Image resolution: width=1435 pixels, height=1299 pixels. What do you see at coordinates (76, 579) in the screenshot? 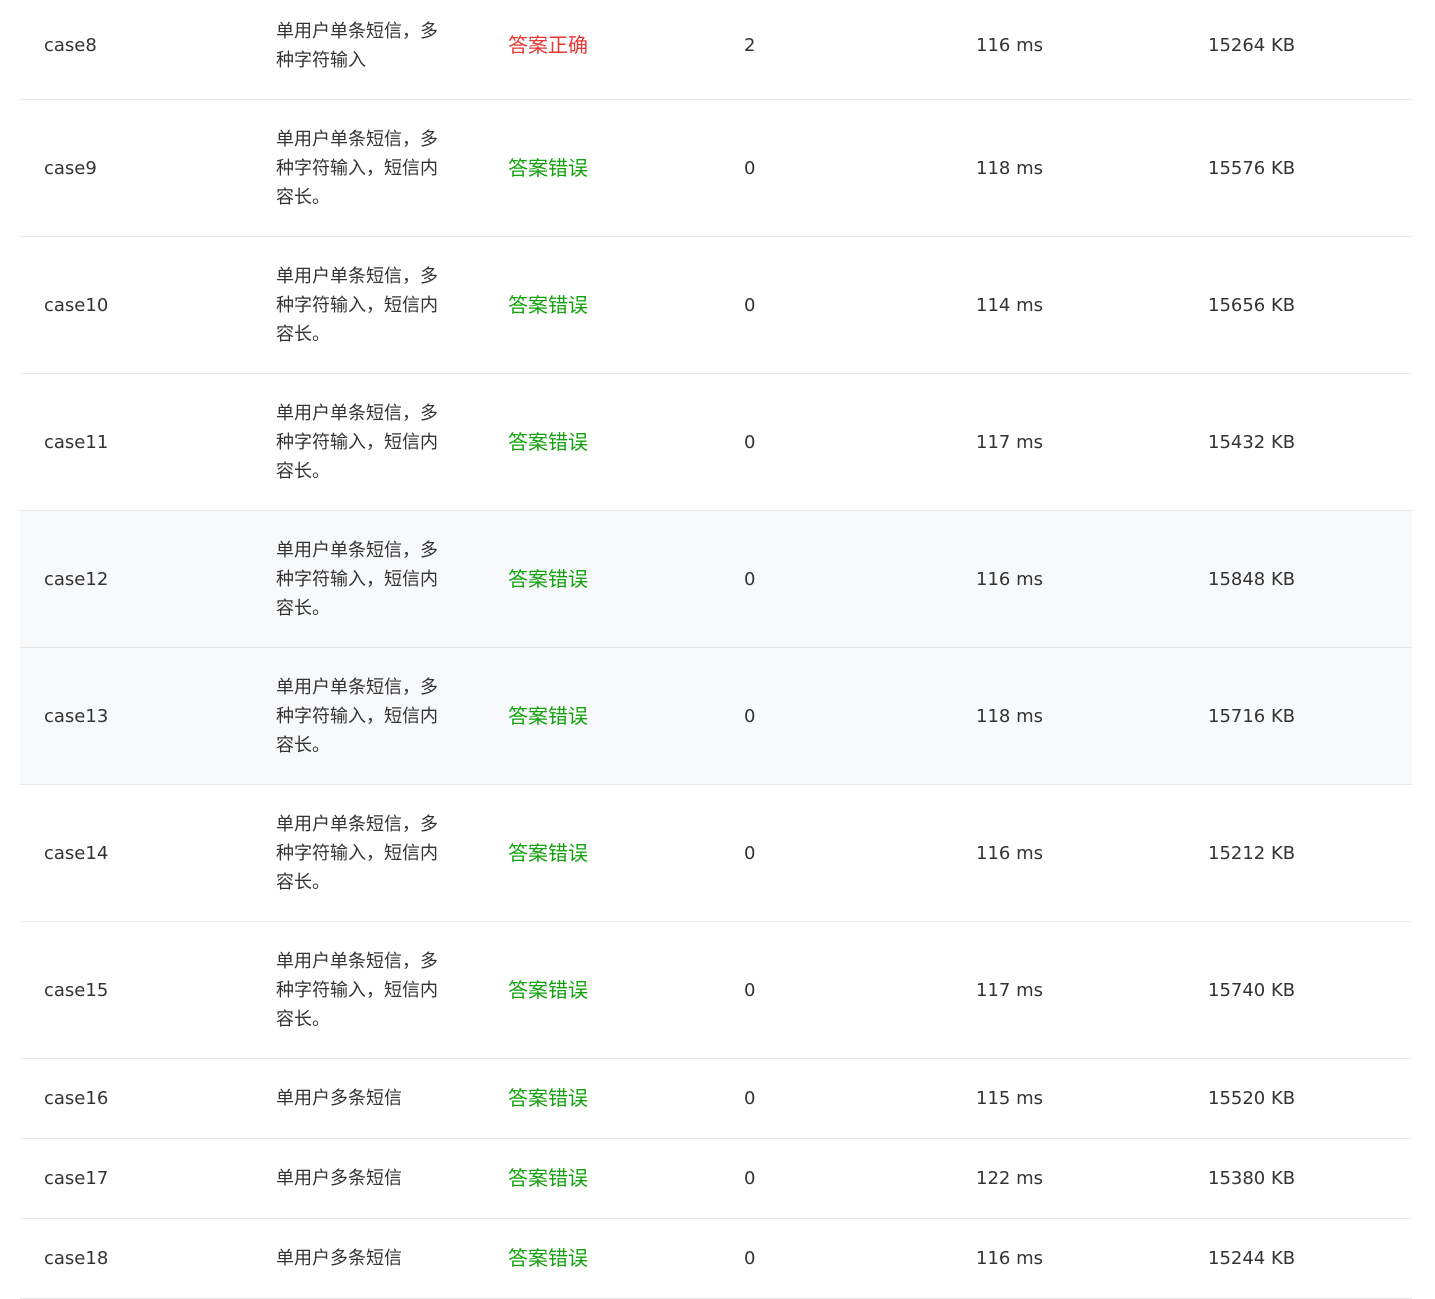
I see `case-name: case12` at bounding box center [76, 579].